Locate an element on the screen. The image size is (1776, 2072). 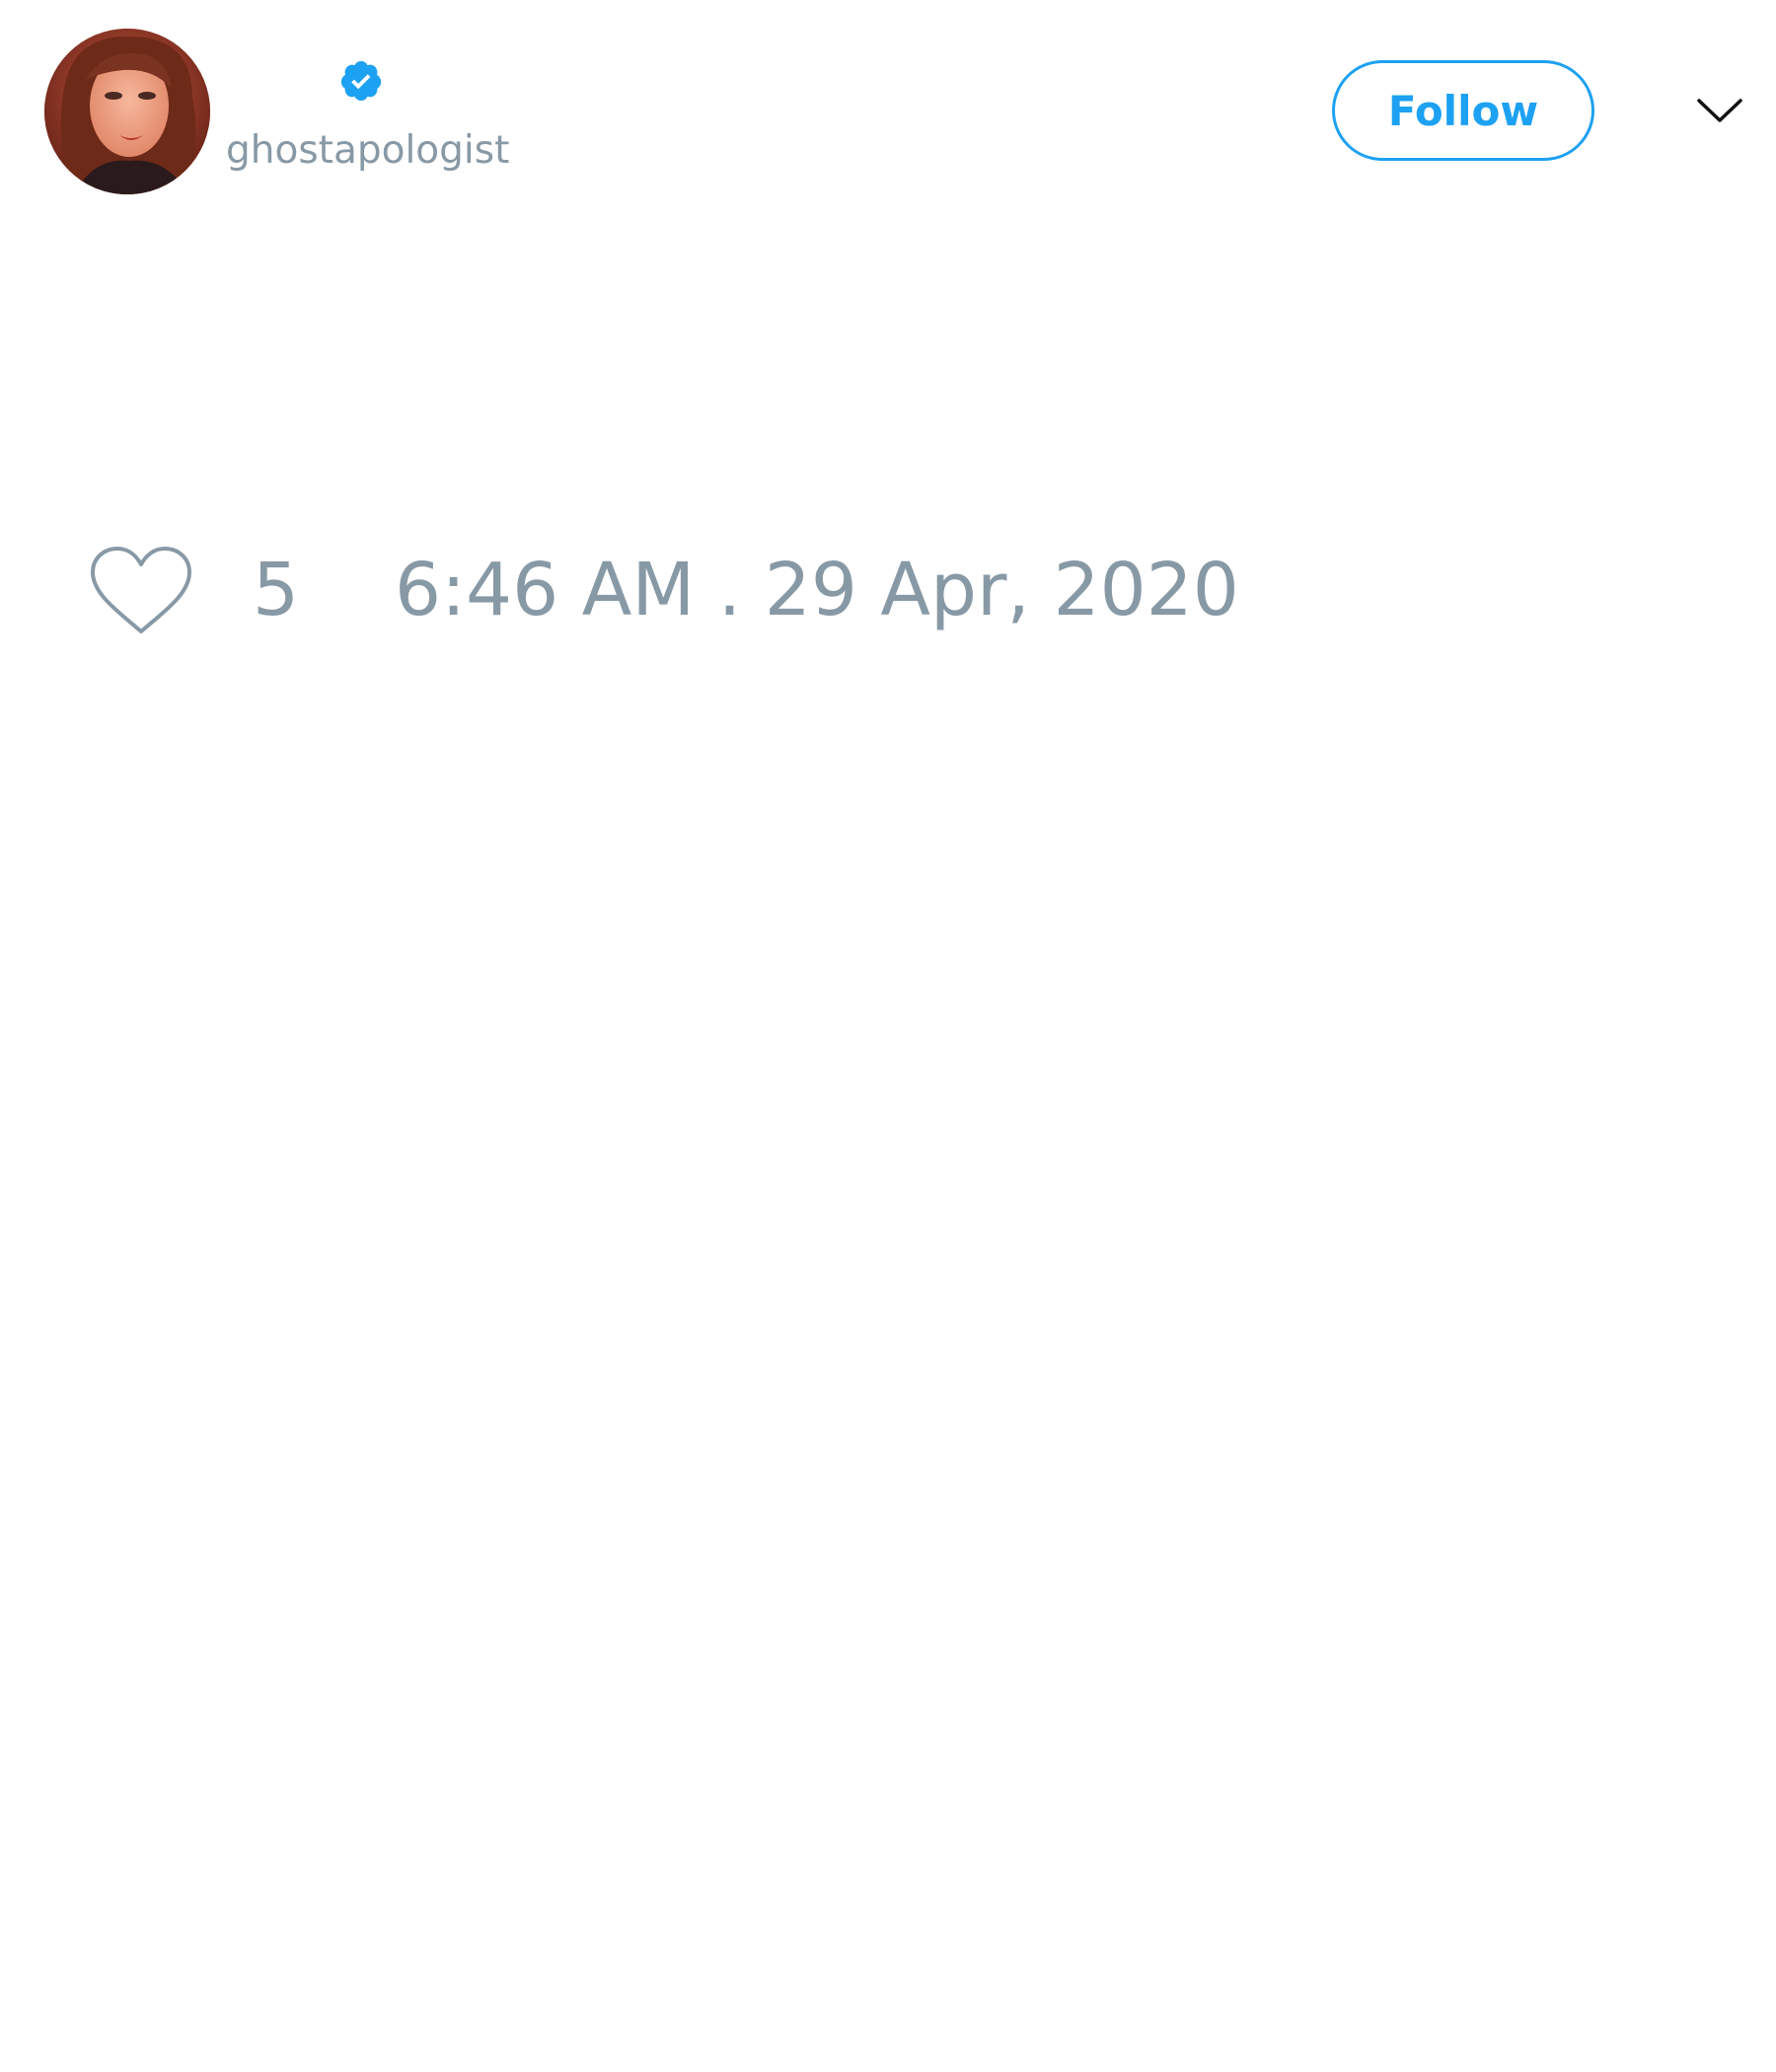
follow-button: Follow is located at coordinates (1463, 111).